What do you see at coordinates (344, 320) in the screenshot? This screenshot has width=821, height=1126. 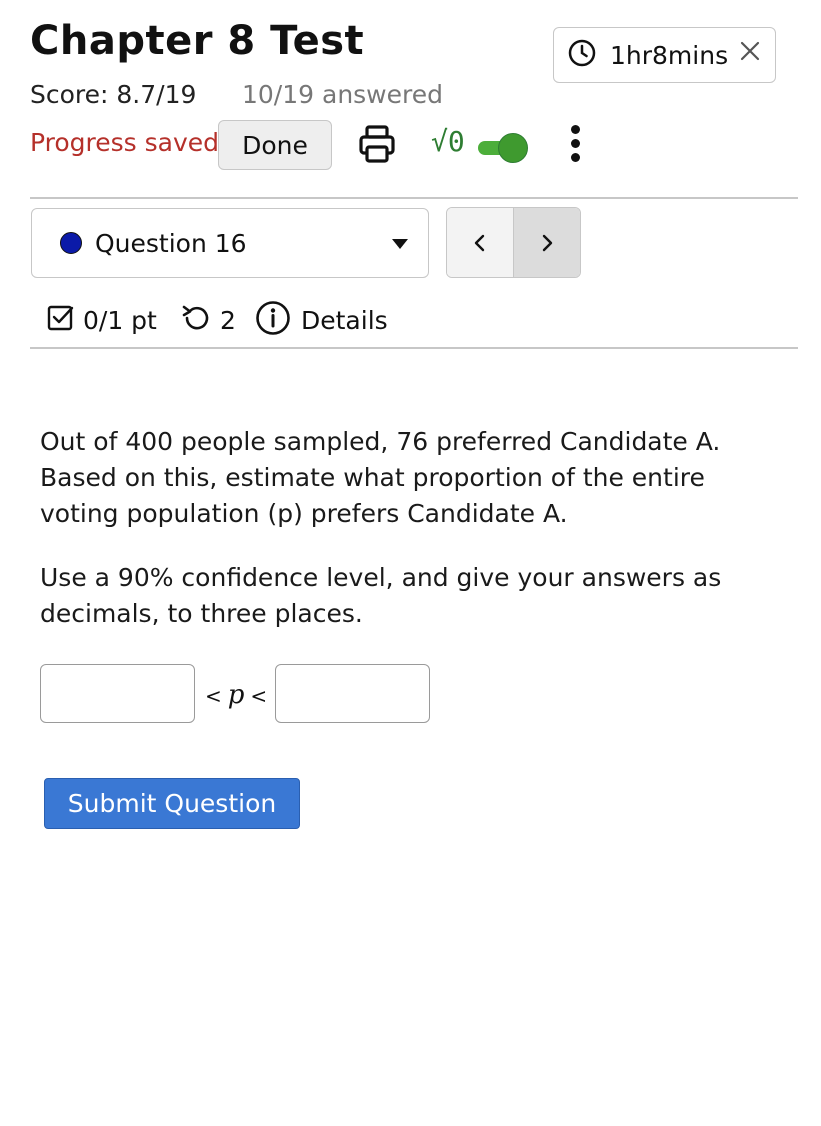 I see `details-label: Details` at bounding box center [344, 320].